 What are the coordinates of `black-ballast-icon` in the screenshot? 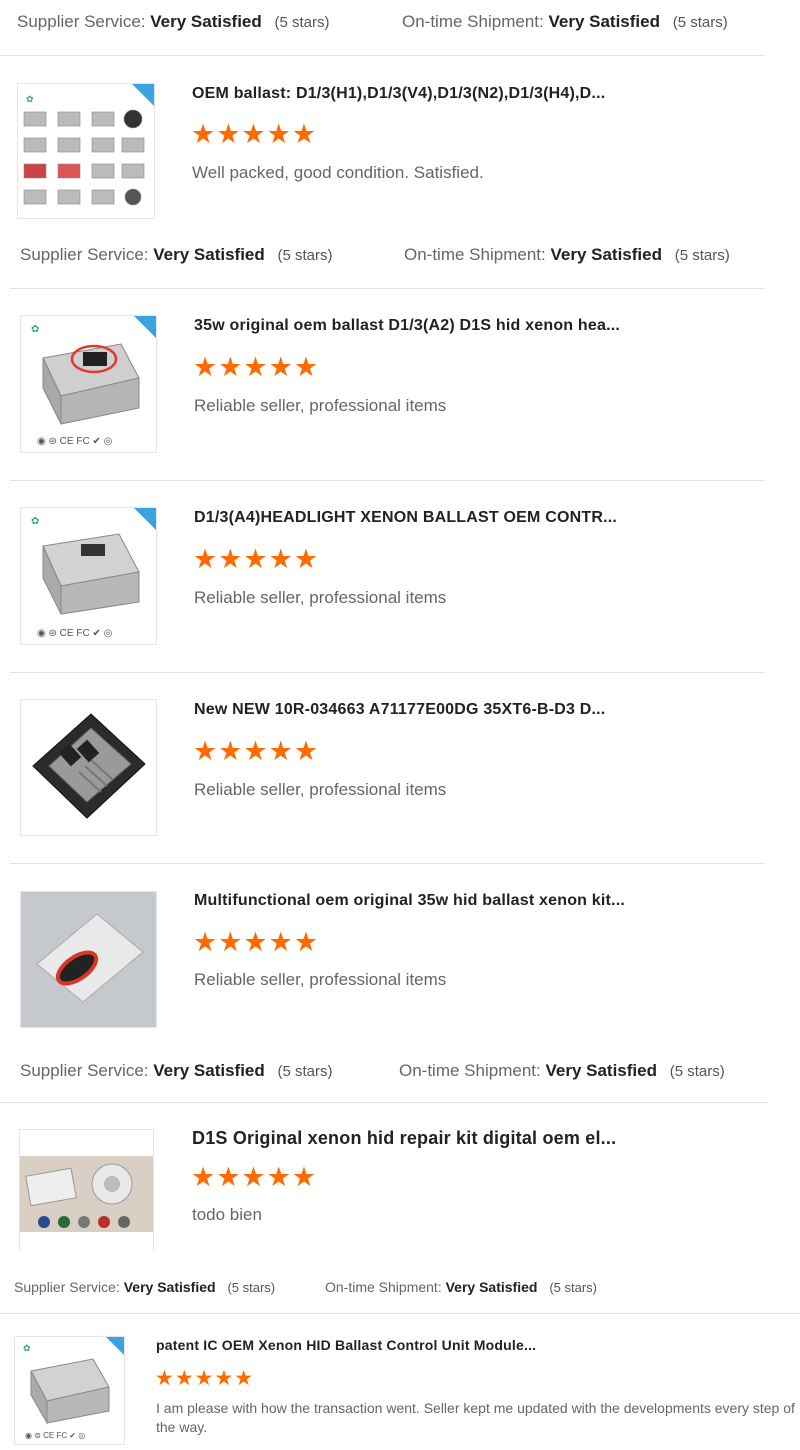 It's located at (89, 766).